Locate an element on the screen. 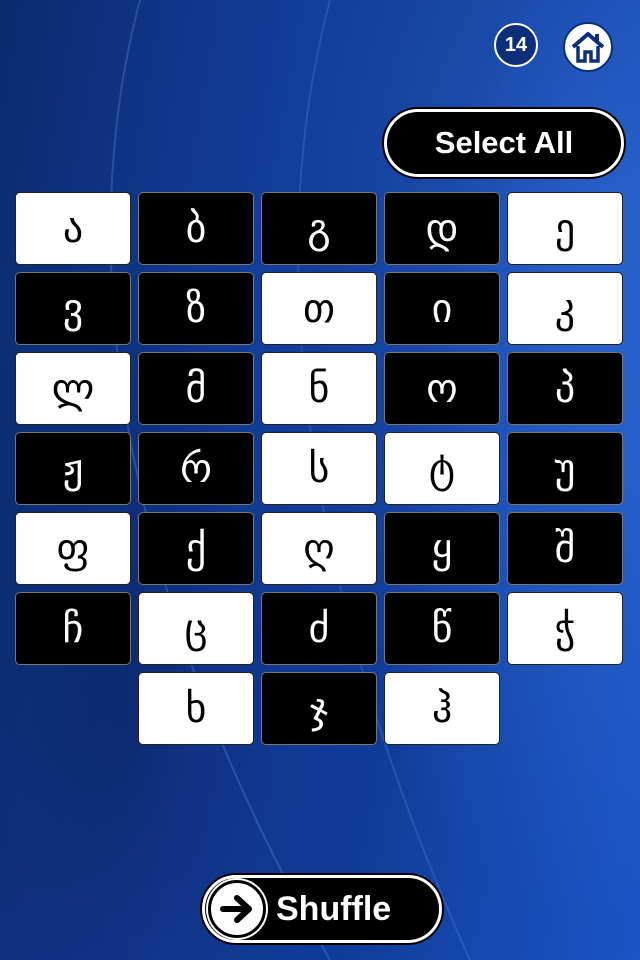  letter-tile: ე is located at coordinates (565, 228).